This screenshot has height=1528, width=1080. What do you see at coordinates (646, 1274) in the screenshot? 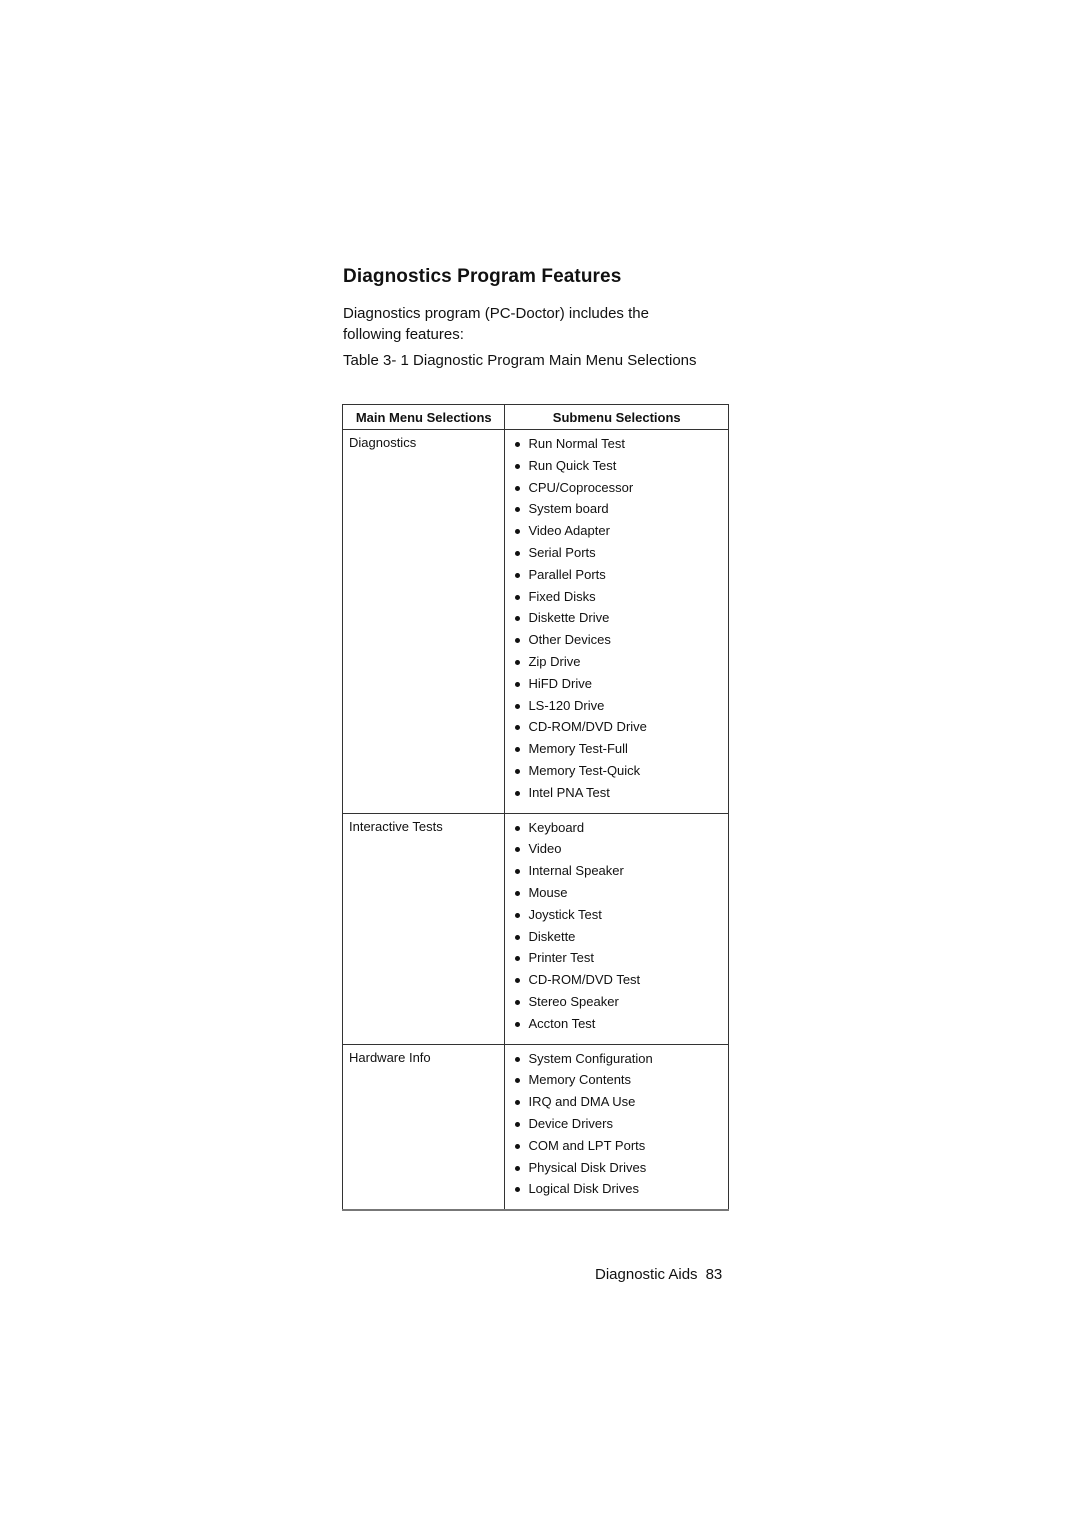
I see `footer-section-name: Diagnostic Aids` at bounding box center [646, 1274].